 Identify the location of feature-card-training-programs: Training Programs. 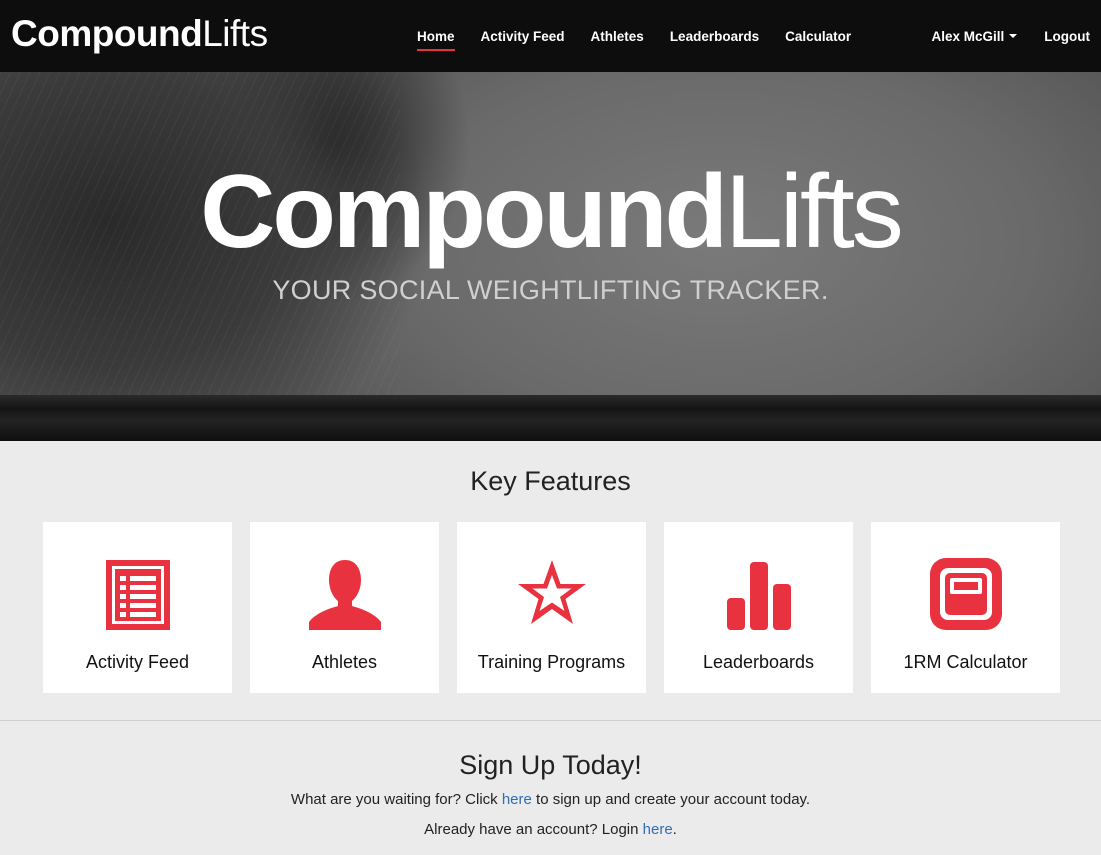
(551, 607).